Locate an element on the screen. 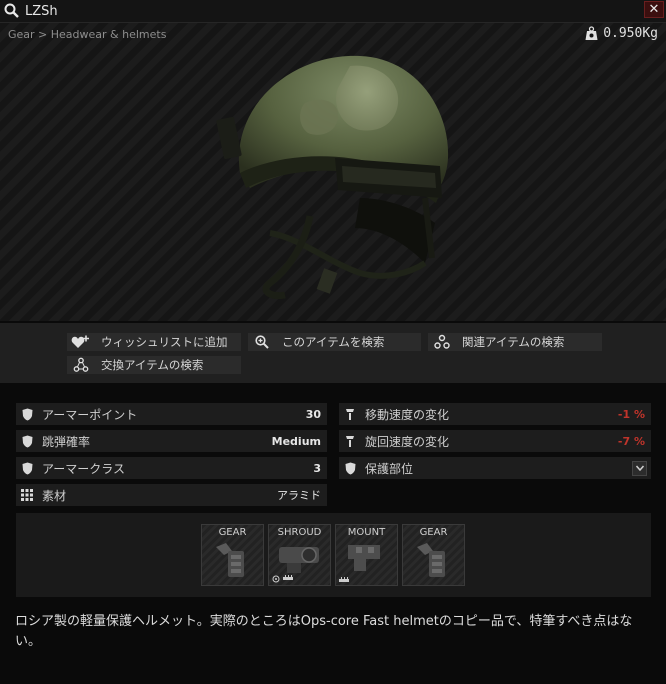  helmet-image is located at coordinates (332, 177).